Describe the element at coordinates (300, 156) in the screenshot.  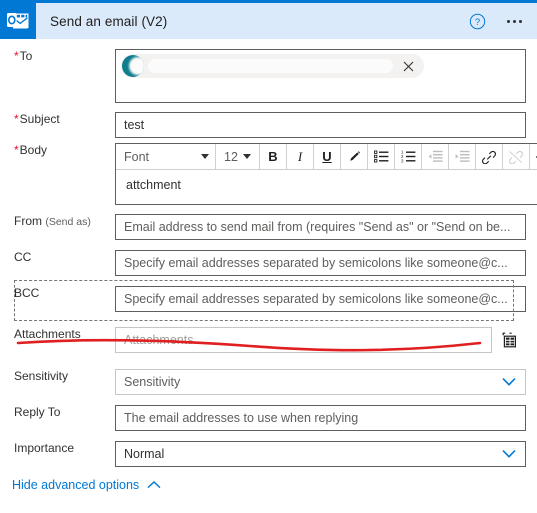
I see `italic-icon: I` at that location.